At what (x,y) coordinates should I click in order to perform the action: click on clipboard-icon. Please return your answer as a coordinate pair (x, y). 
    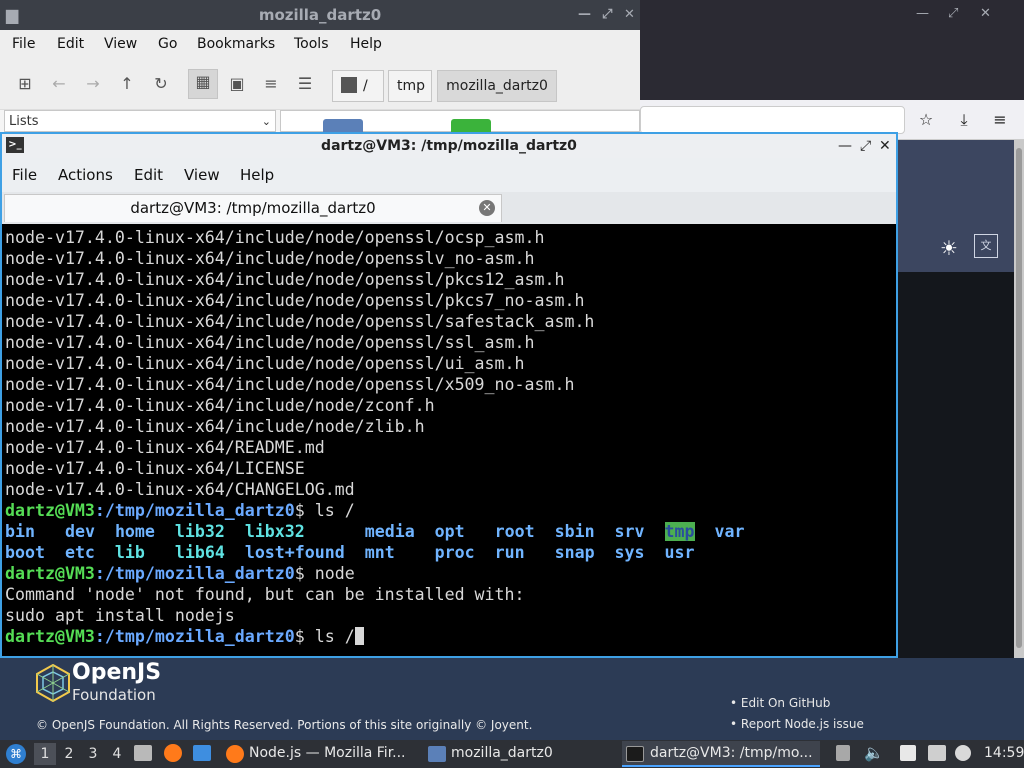
    Looking at the image, I should click on (908, 753).